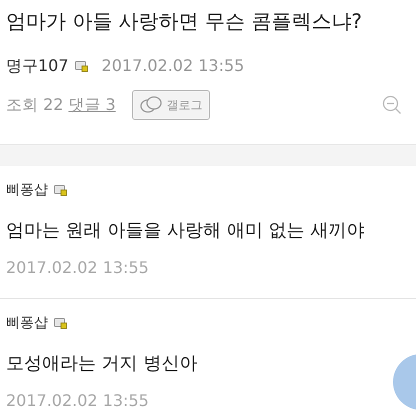 Image resolution: width=416 pixels, height=416 pixels. I want to click on author-name: 명구107, so click(37, 66).